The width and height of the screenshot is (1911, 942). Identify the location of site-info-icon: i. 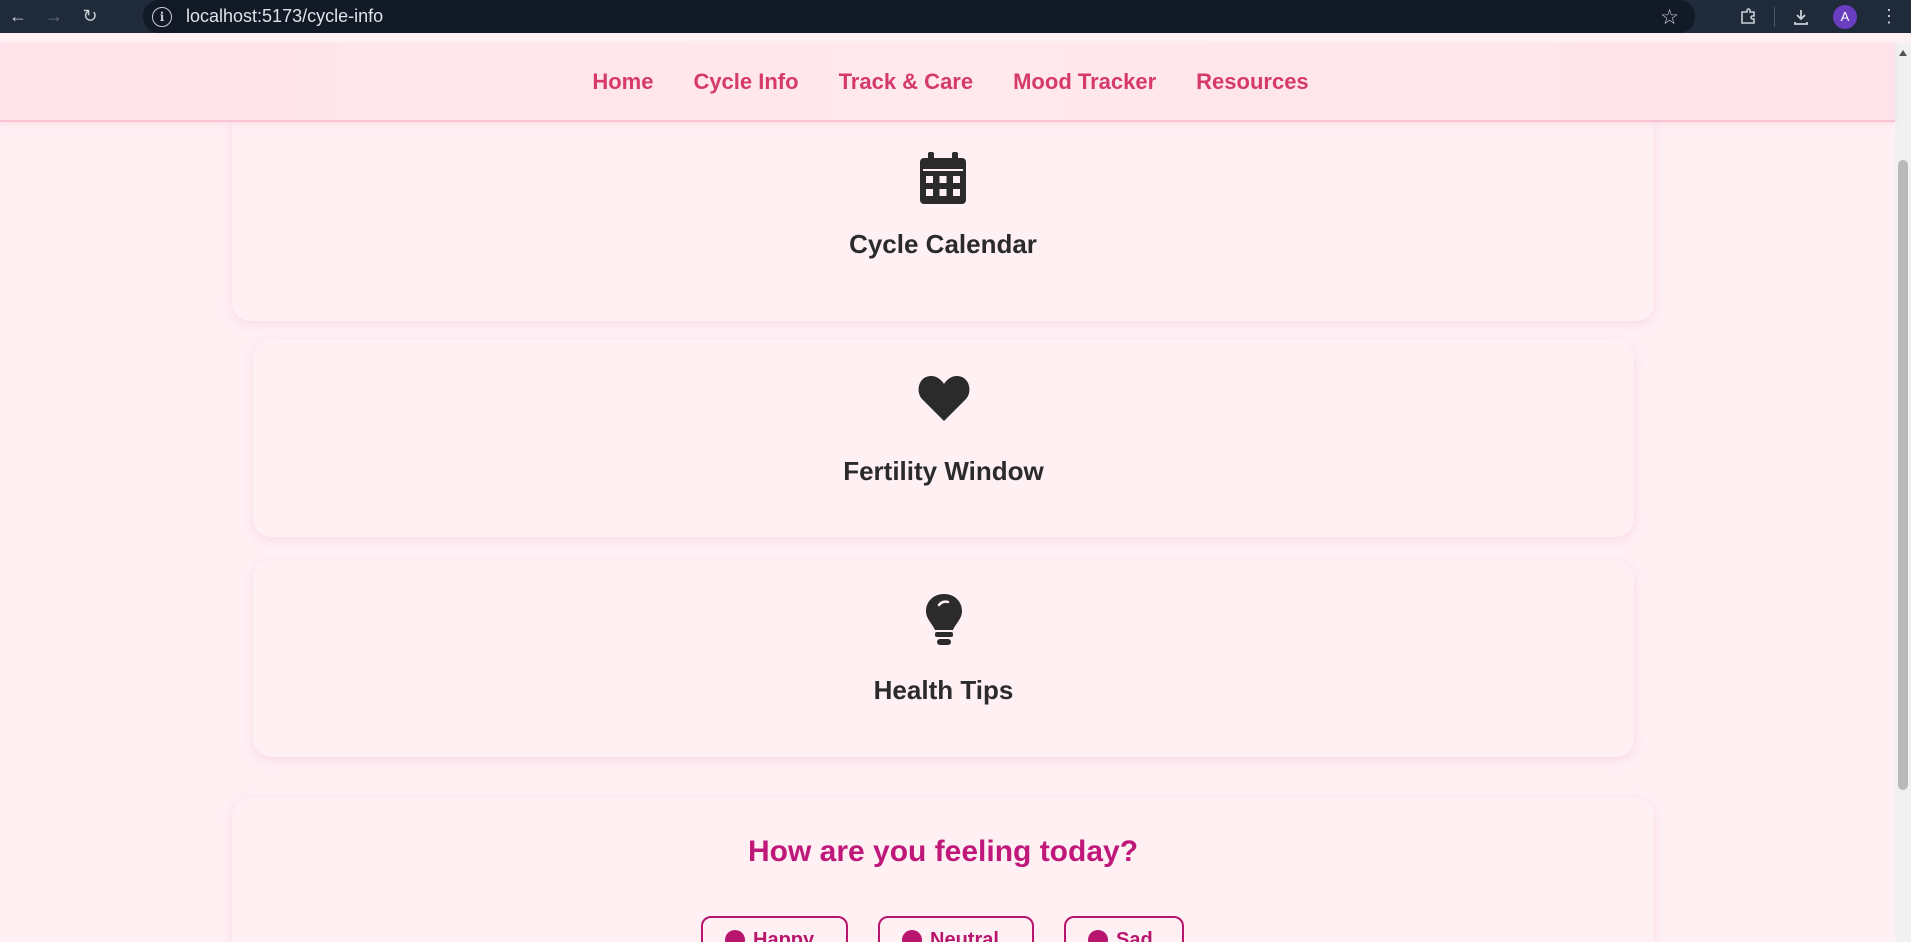
(162, 16).